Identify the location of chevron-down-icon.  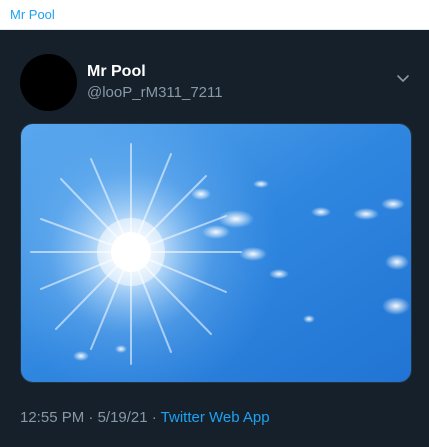
(403, 78).